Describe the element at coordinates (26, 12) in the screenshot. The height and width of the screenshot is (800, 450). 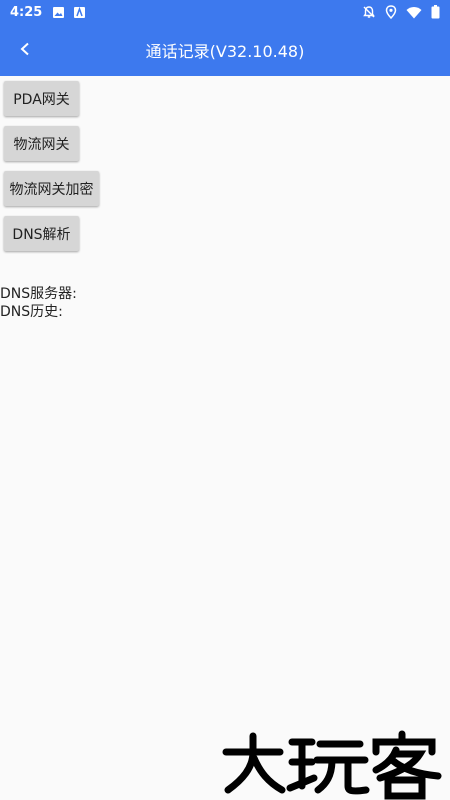
I see `status-time: 4:25` at that location.